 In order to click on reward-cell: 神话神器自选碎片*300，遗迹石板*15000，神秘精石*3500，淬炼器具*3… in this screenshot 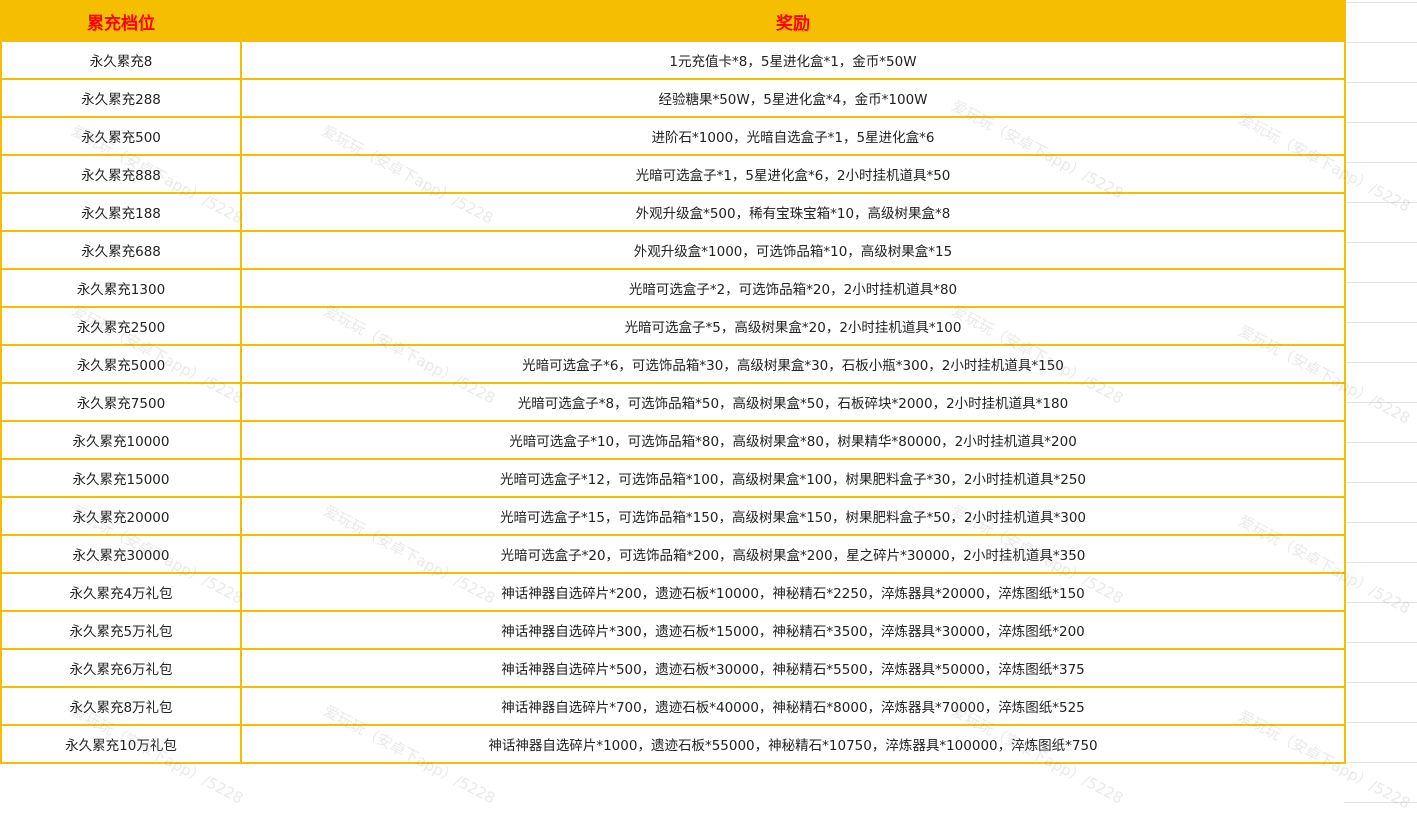, I will do `click(793, 630)`.